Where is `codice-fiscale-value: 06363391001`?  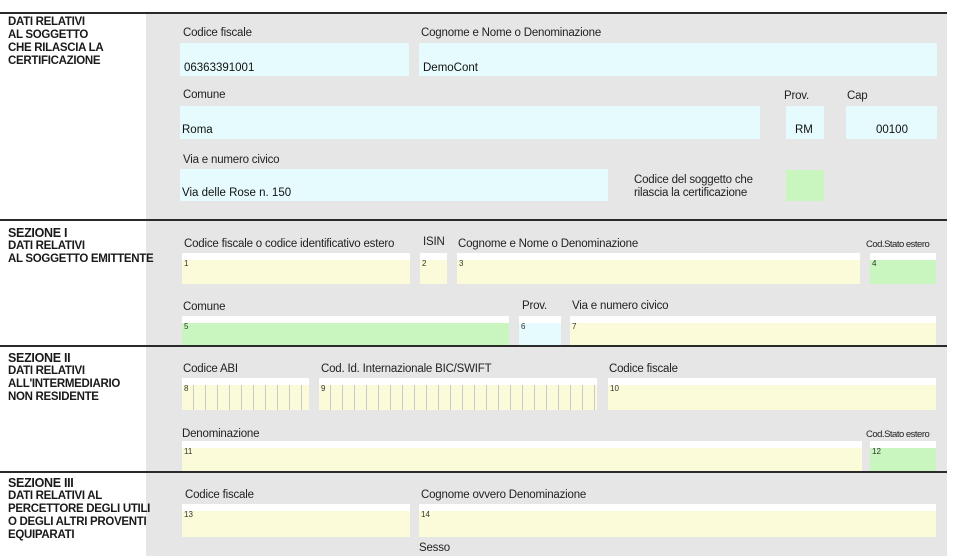
codice-fiscale-value: 06363391001 is located at coordinates (219, 68).